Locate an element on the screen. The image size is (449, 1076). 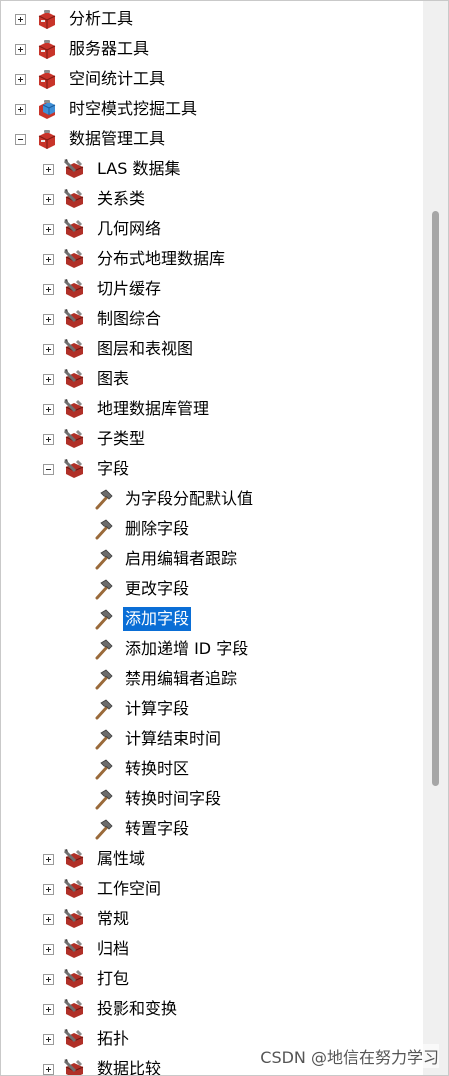
tool-item: 添加递增 ID 字段 is located at coordinates (212, 649).